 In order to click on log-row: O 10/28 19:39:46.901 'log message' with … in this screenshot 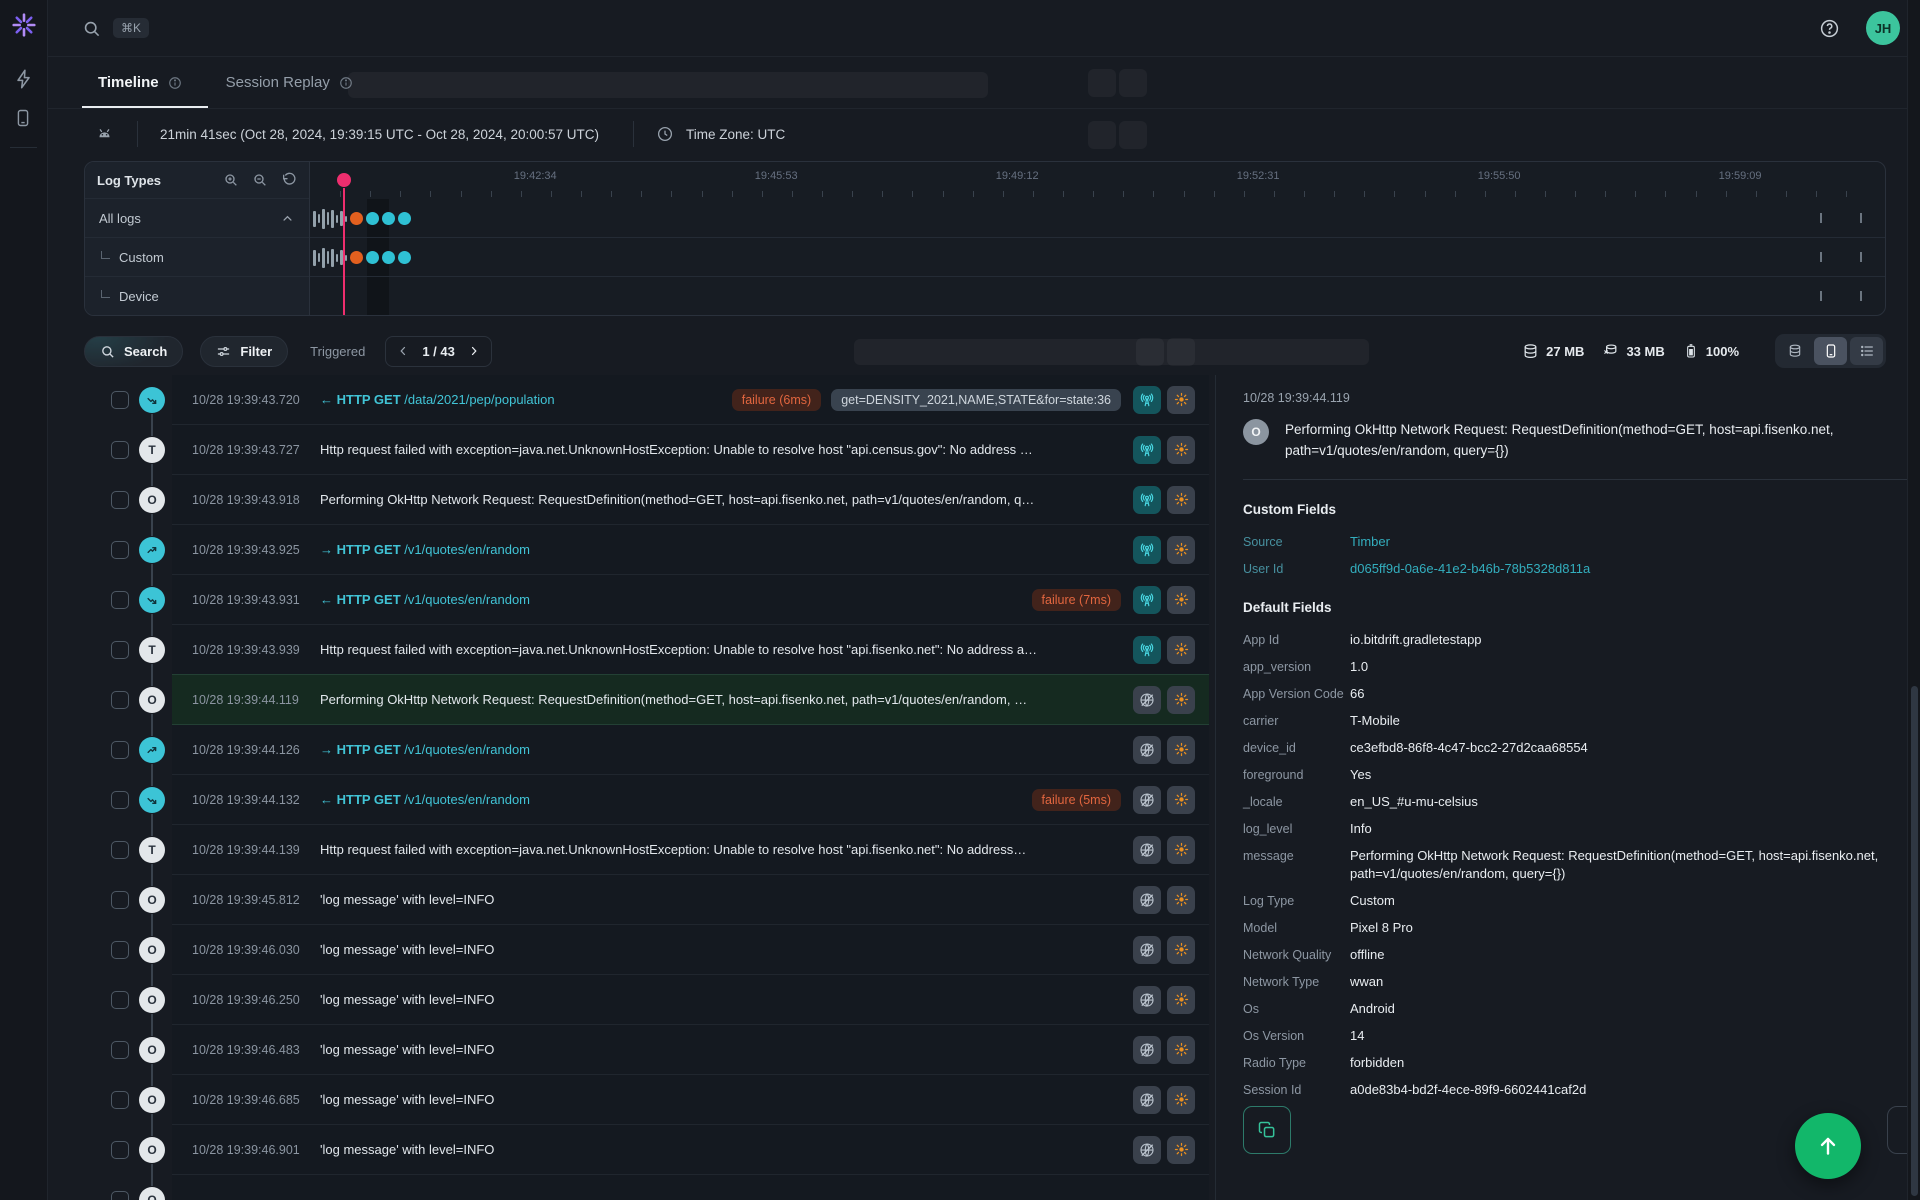, I will do `click(646, 1155)`.